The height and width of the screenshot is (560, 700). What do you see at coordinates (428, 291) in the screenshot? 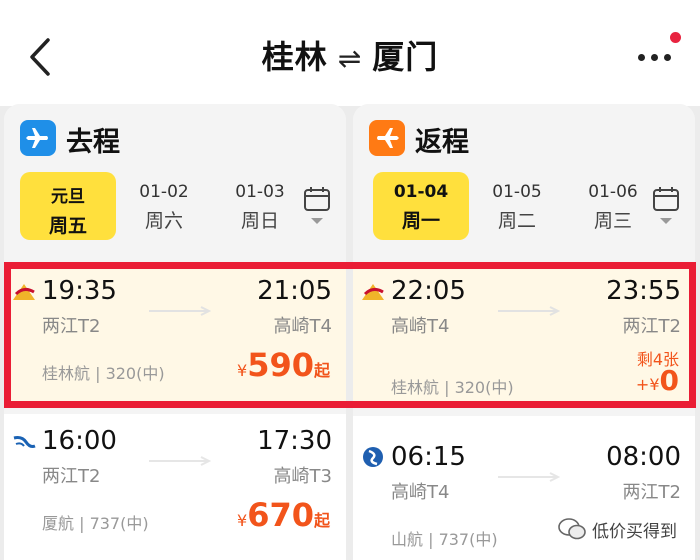
I see `departure-time: 22:05` at bounding box center [428, 291].